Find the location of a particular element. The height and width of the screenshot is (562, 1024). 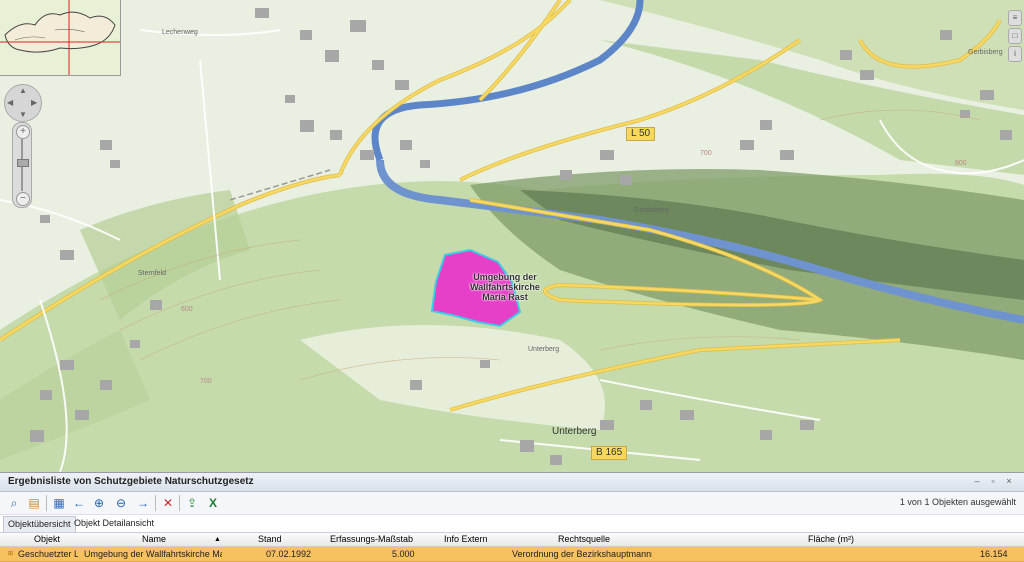

close-icon: × is located at coordinates (1009, 481).